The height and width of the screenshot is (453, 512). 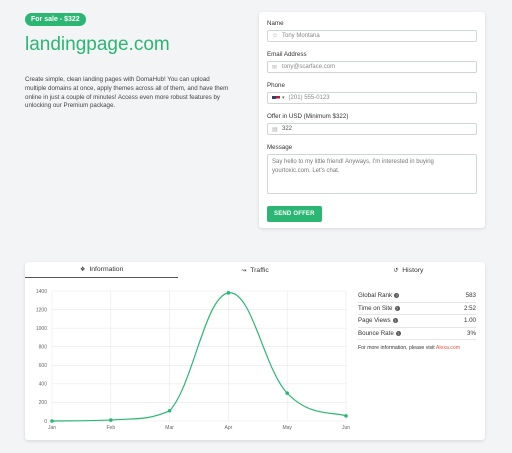 What do you see at coordinates (448, 348) in the screenshot?
I see `alexa-link: Alexa.com` at bounding box center [448, 348].